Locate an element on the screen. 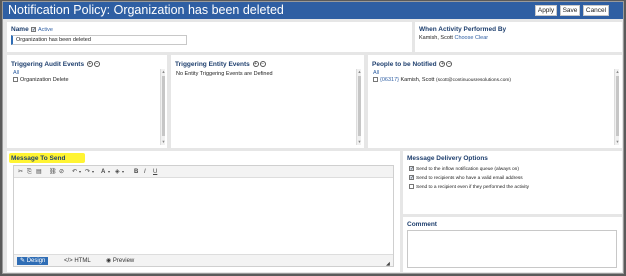  delivery-label: Message Delivery Options is located at coordinates (447, 158).